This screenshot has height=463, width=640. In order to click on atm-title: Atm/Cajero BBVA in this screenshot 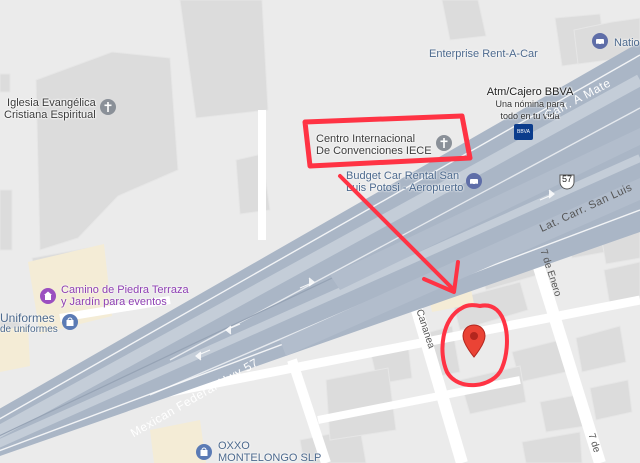, I will do `click(530, 92)`.